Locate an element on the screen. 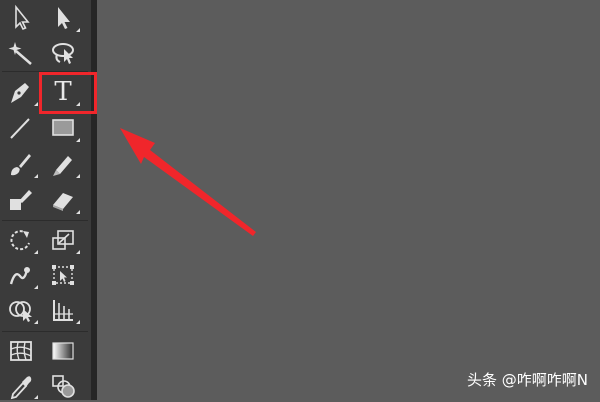 Image resolution: width=600 pixels, height=402 pixels. pencil-icon is located at coordinates (62, 166).